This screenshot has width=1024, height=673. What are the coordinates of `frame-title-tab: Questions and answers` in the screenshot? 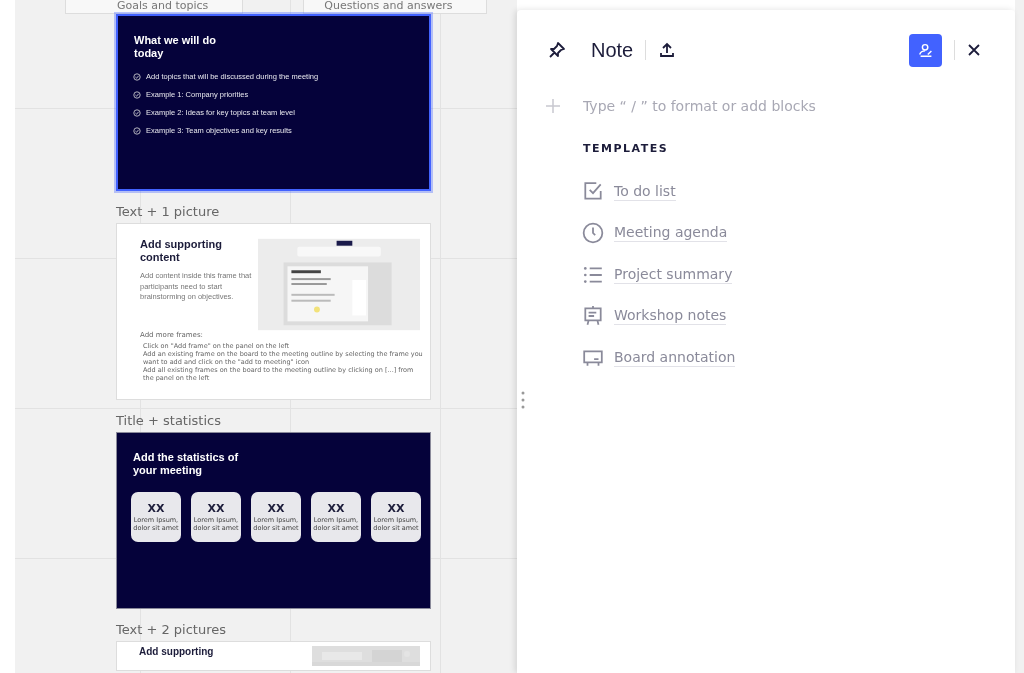 It's located at (395, 7).